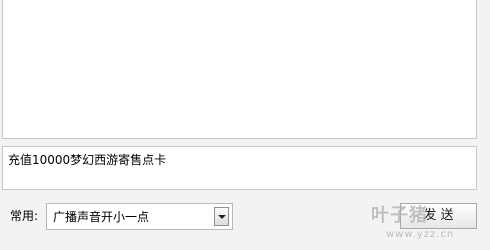 The height and width of the screenshot is (250, 490). I want to click on watermark-url: www.yzz.cn, so click(420, 234).